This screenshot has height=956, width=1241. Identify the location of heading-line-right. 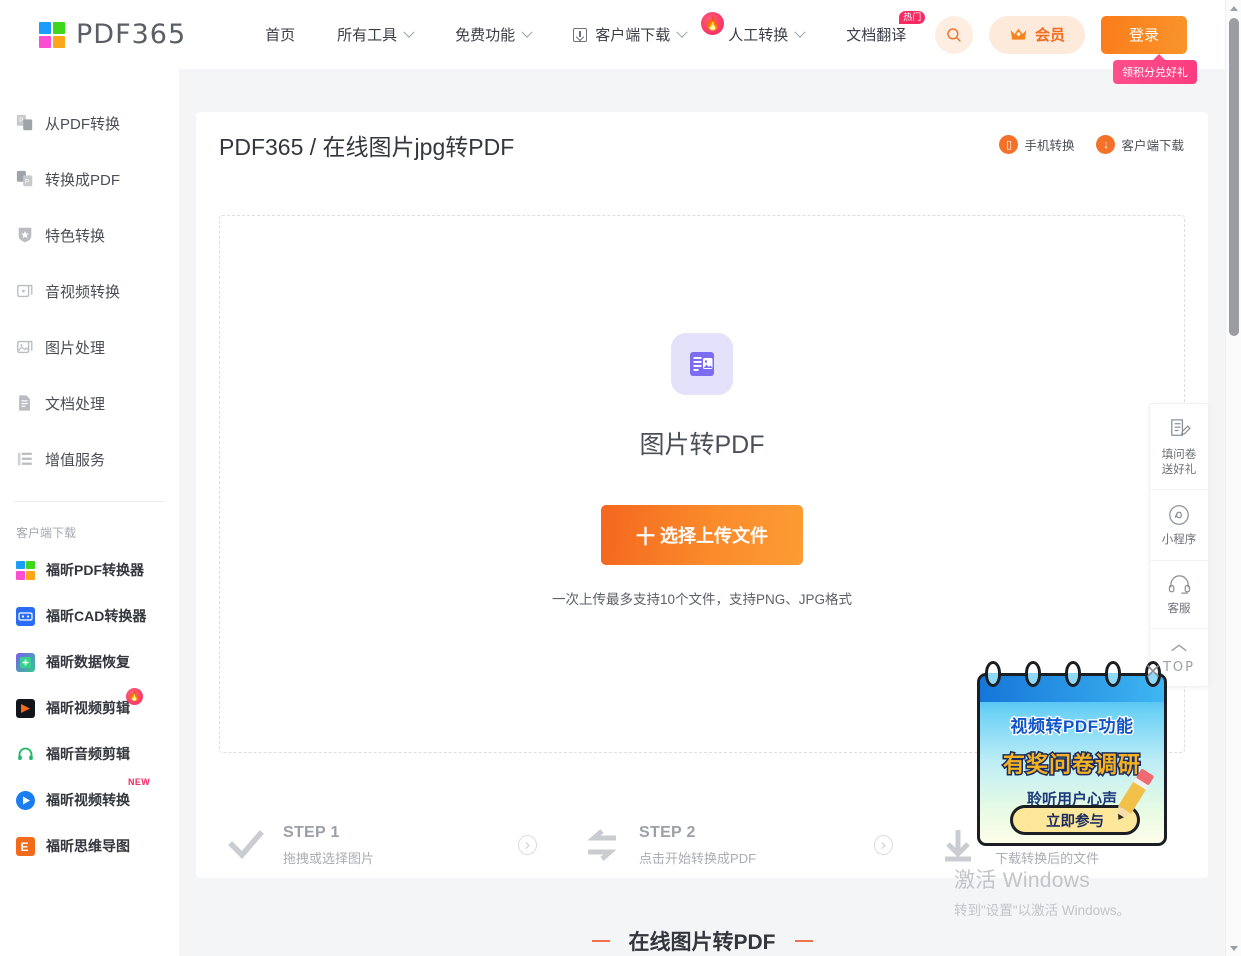
(803, 941).